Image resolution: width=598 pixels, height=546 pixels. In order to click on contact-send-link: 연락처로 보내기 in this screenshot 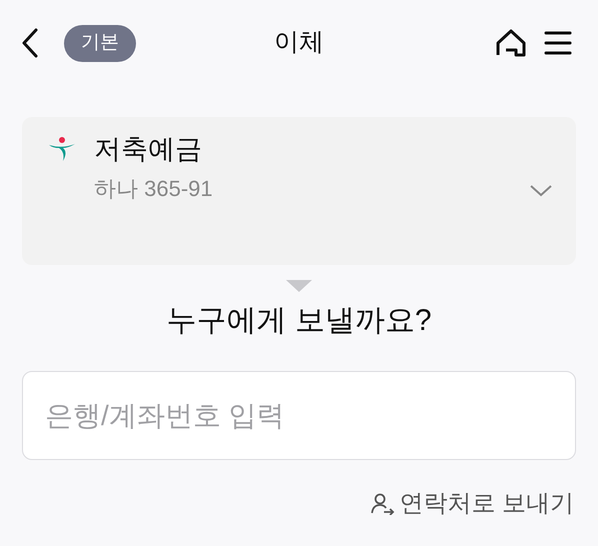, I will do `click(472, 504)`.